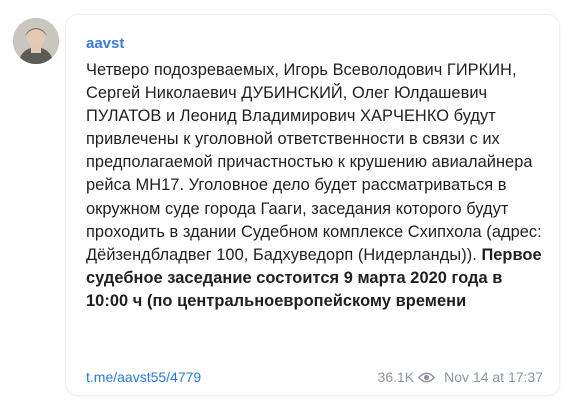 The image size is (586, 419). Describe the element at coordinates (427, 377) in the screenshot. I see `eye-icon` at that location.